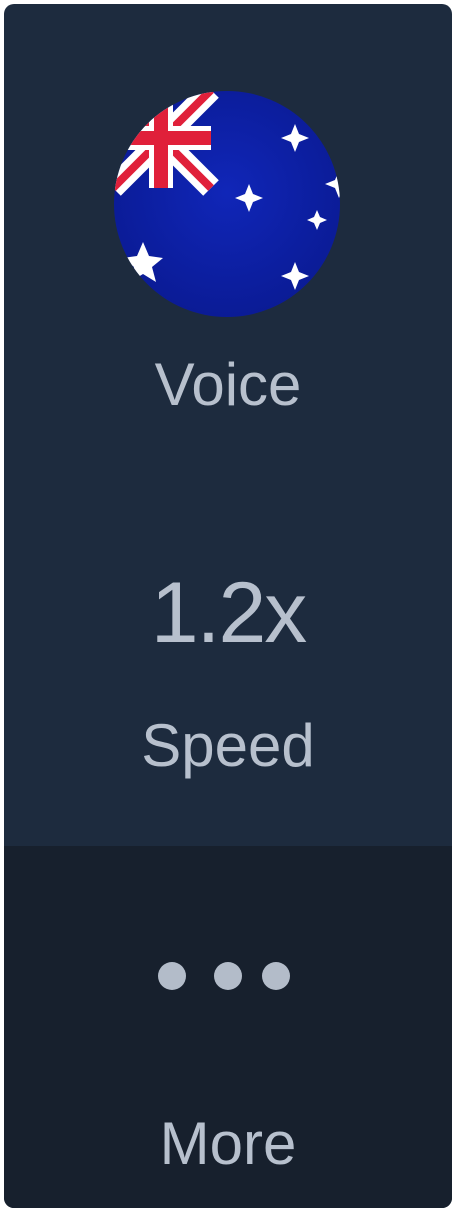 Image resolution: width=456 pixels, height=1212 pixels. What do you see at coordinates (228, 745) in the screenshot?
I see `speed-label: Speed` at bounding box center [228, 745].